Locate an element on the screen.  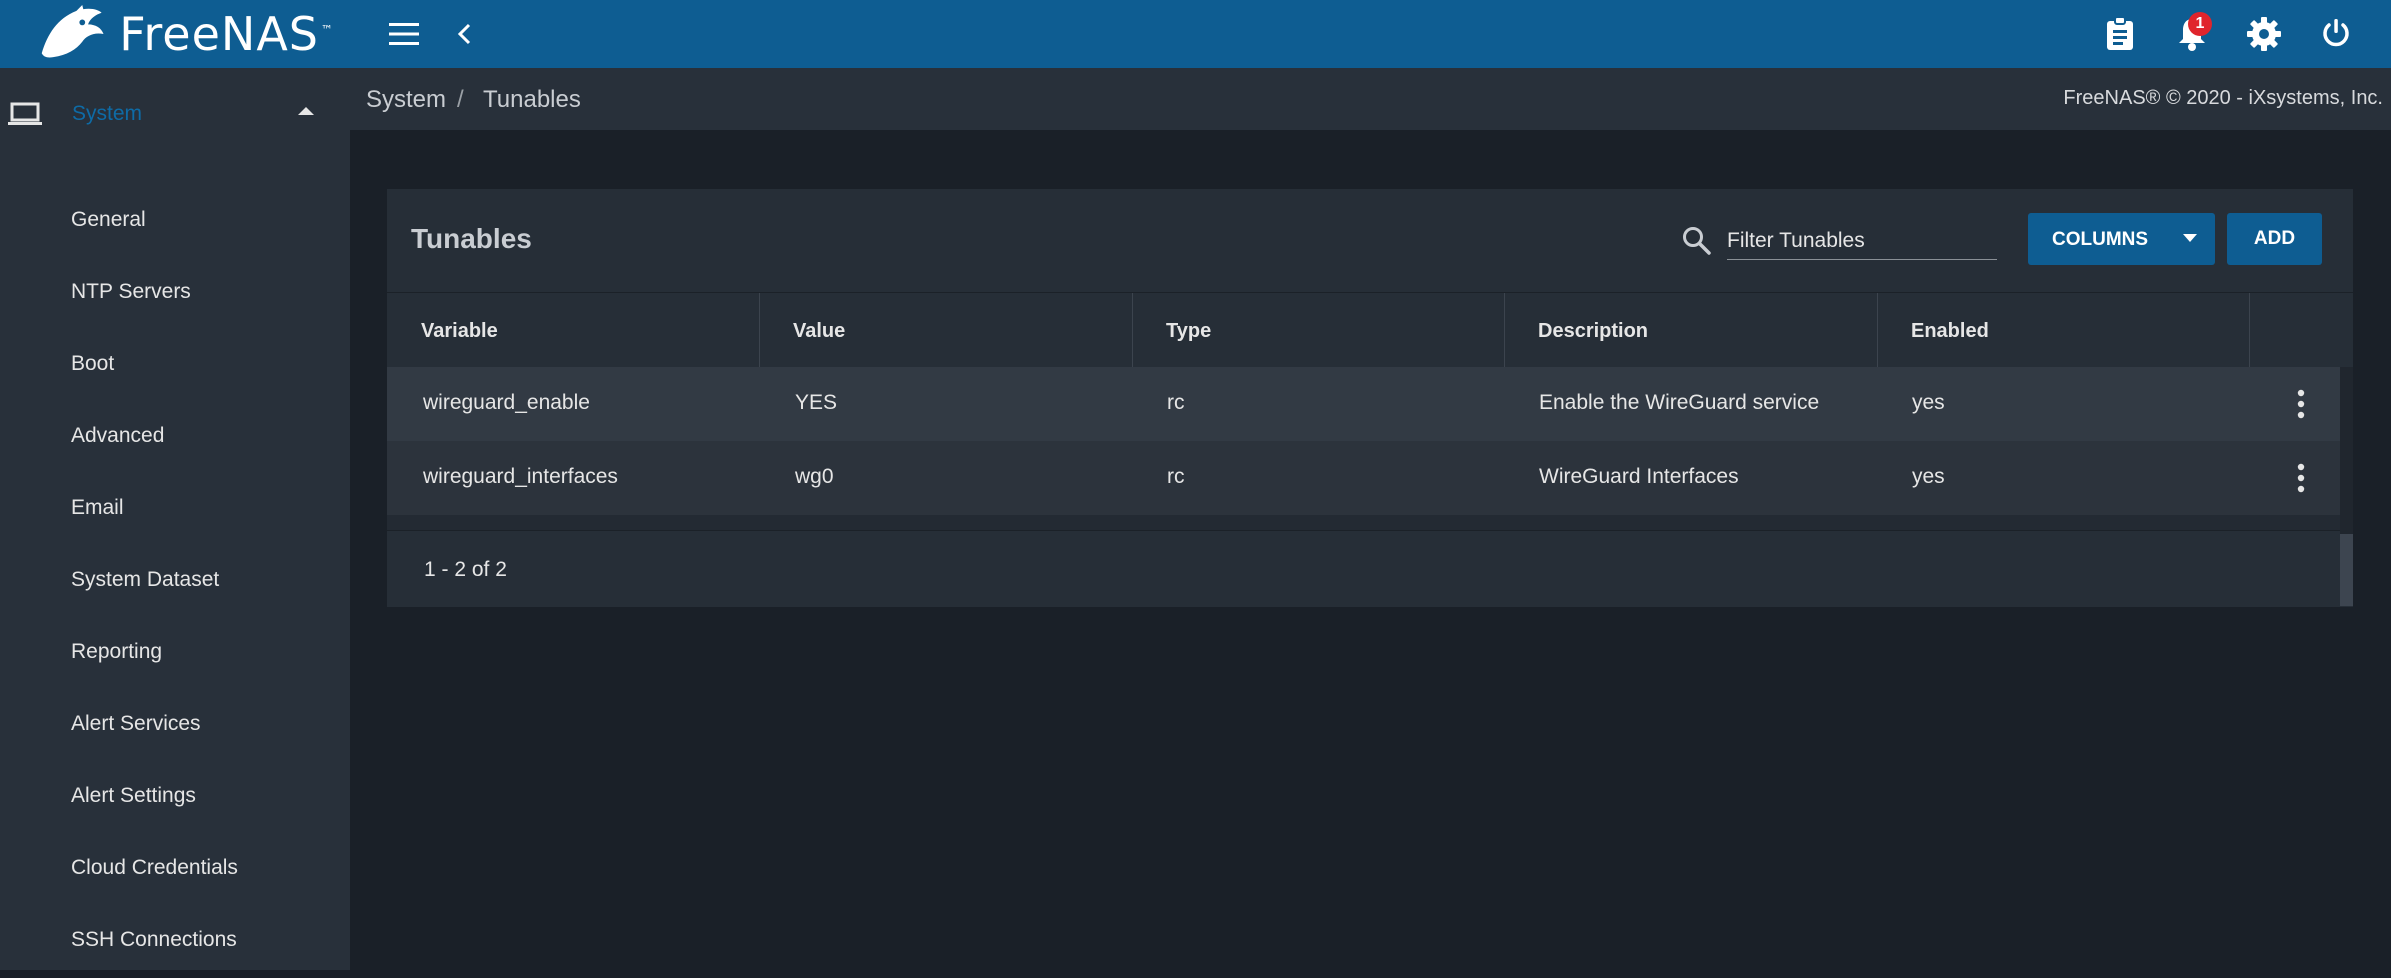
sidebar-item-general: General is located at coordinates (175, 222).